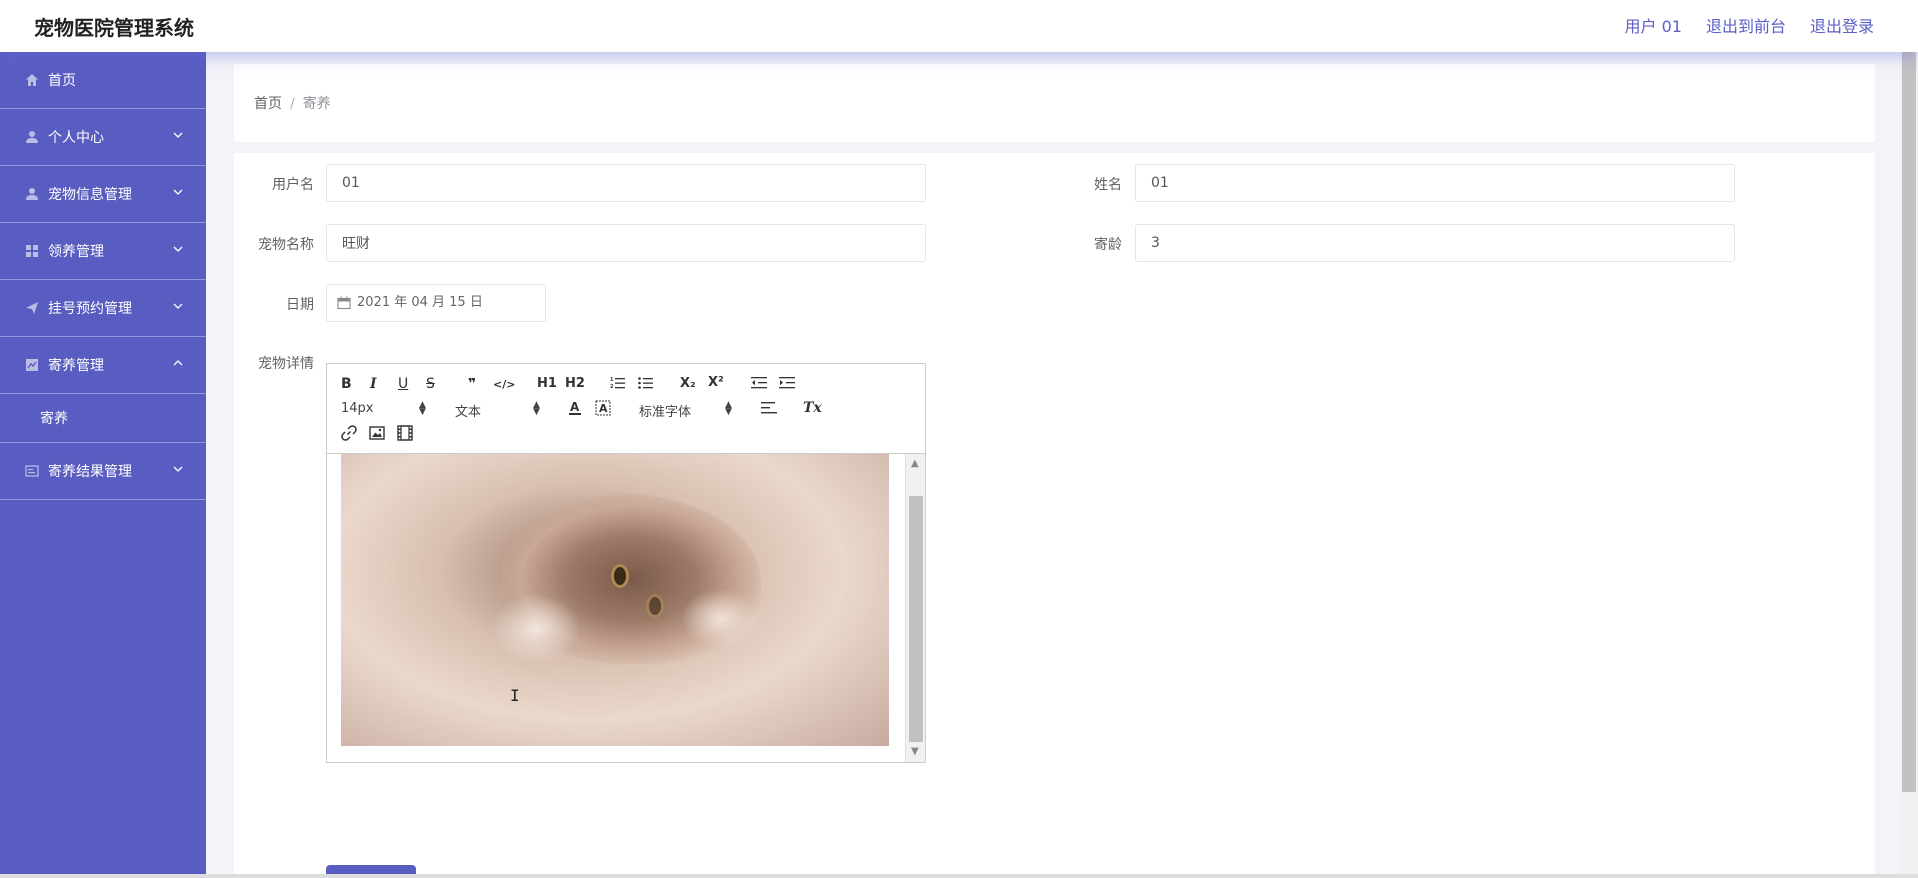  I want to click on text-cursor-icon: I, so click(515, 695).